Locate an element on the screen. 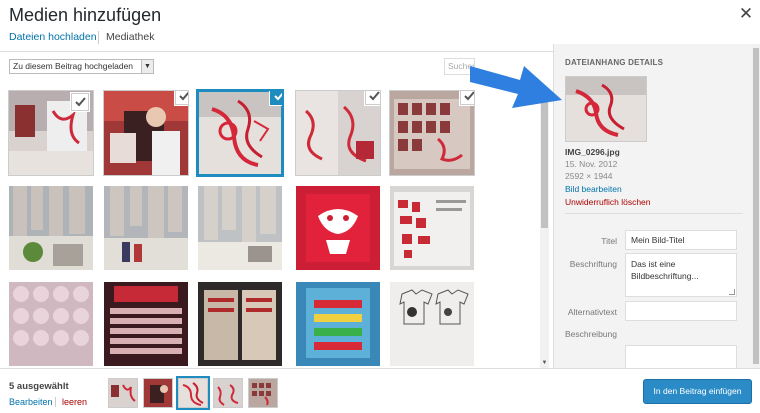  modal-title: Medien hinzufügen is located at coordinates (85, 15).